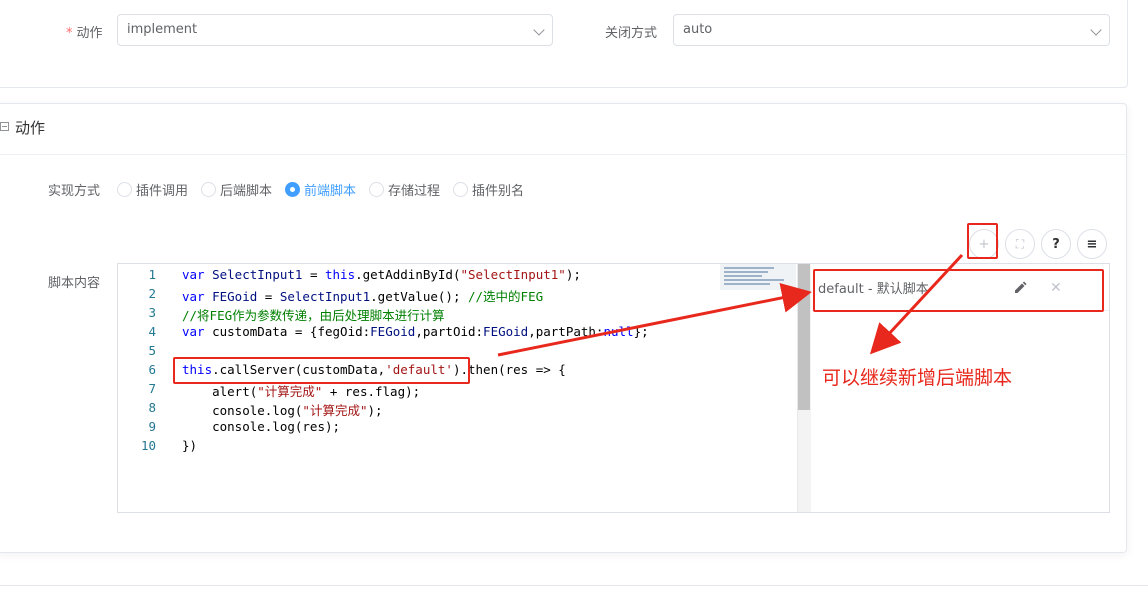  What do you see at coordinates (574, 585) in the screenshot?
I see `divider` at bounding box center [574, 585].